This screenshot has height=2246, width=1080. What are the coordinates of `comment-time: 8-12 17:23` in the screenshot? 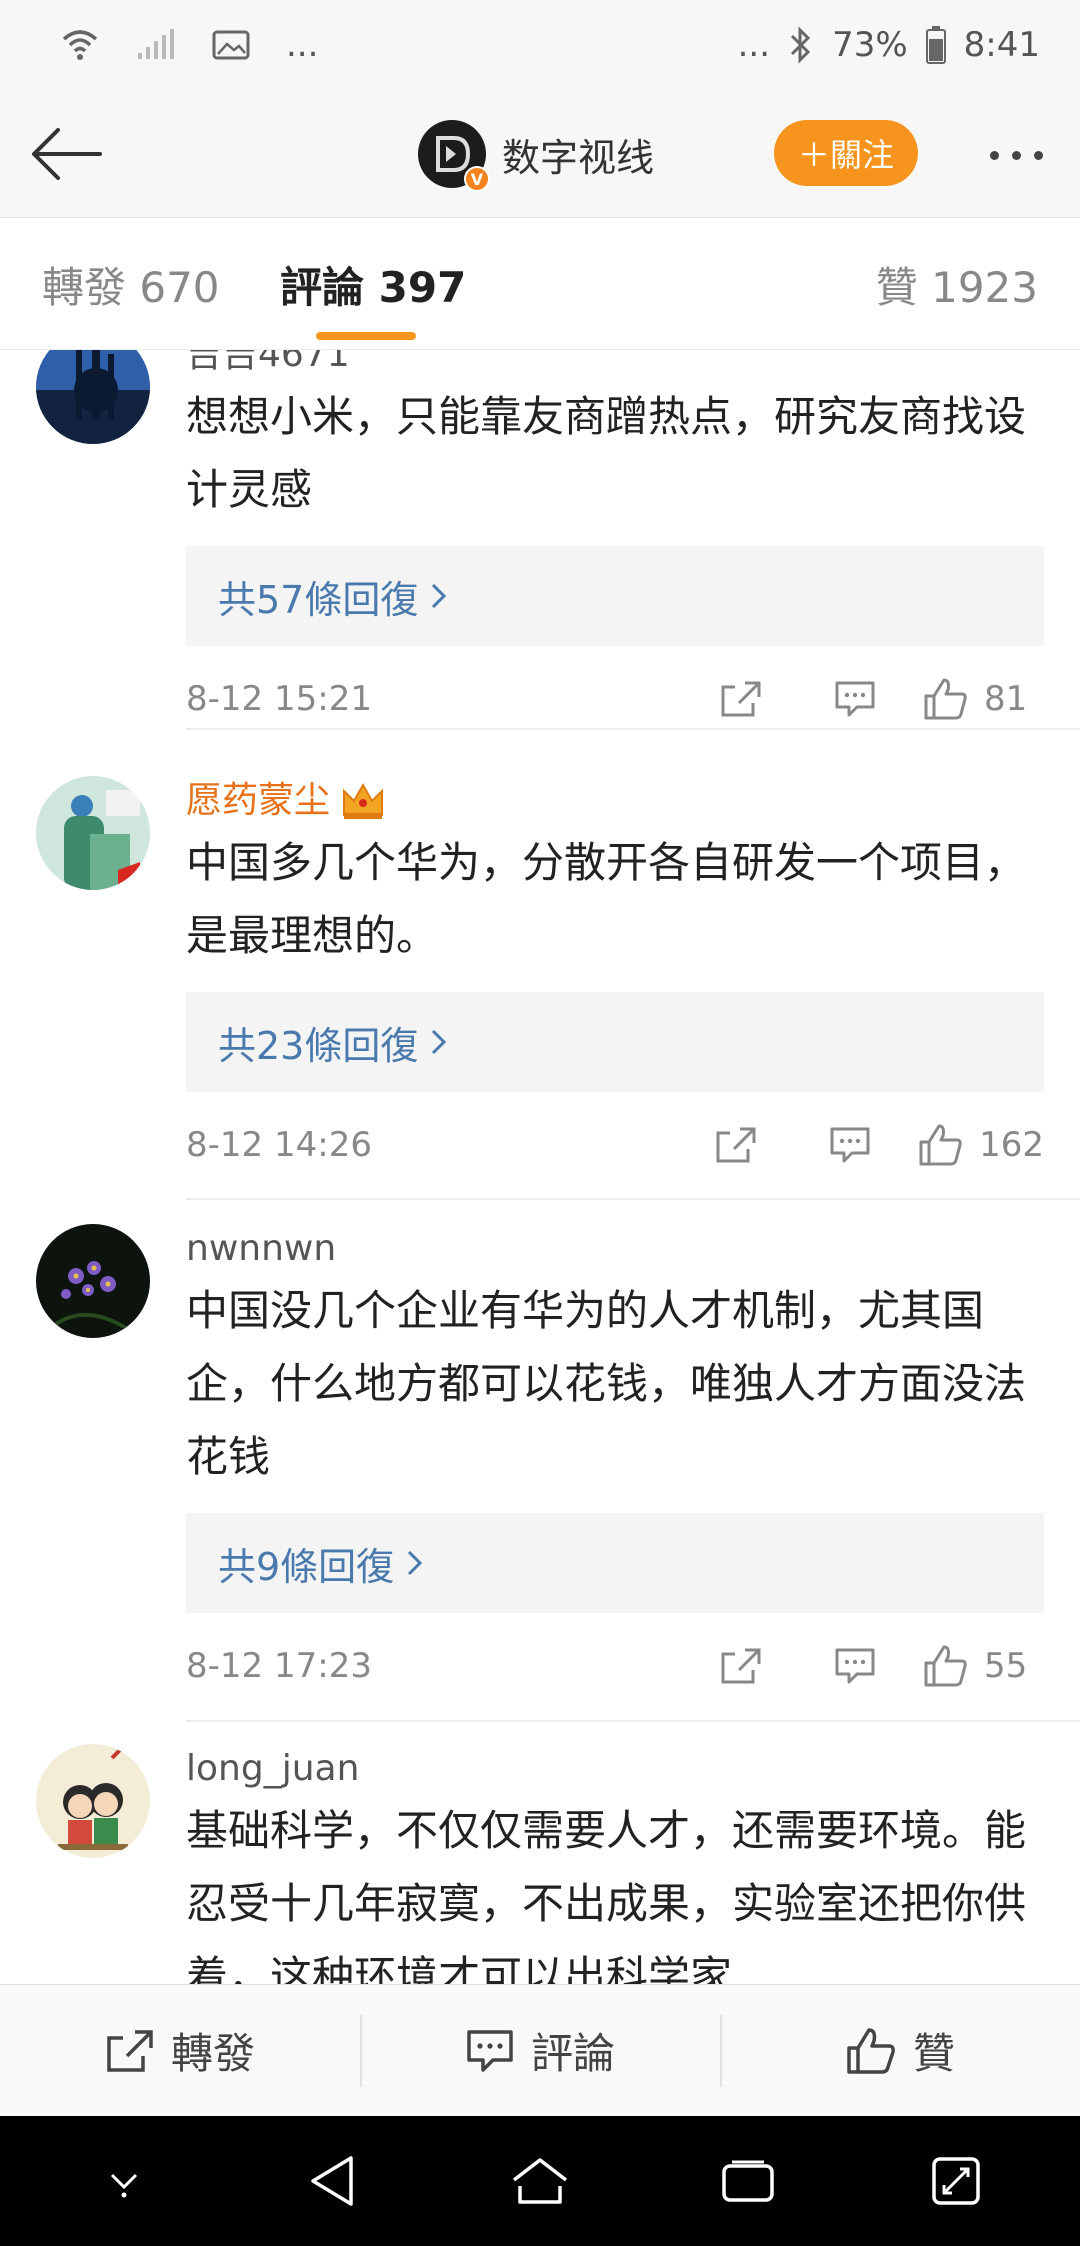 It's located at (279, 1666).